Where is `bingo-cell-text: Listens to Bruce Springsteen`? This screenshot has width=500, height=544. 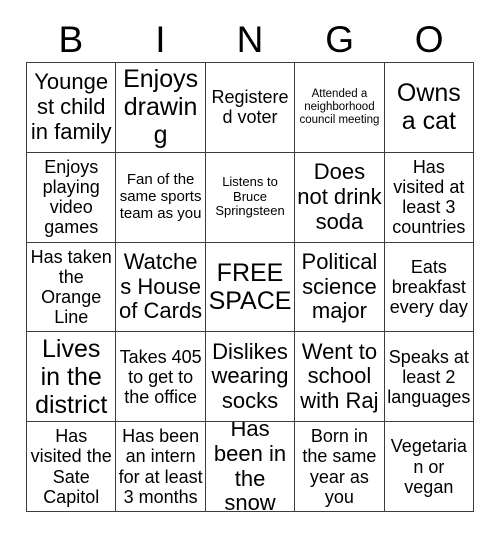 bingo-cell-text: Listens to Bruce Springsteen is located at coordinates (250, 196).